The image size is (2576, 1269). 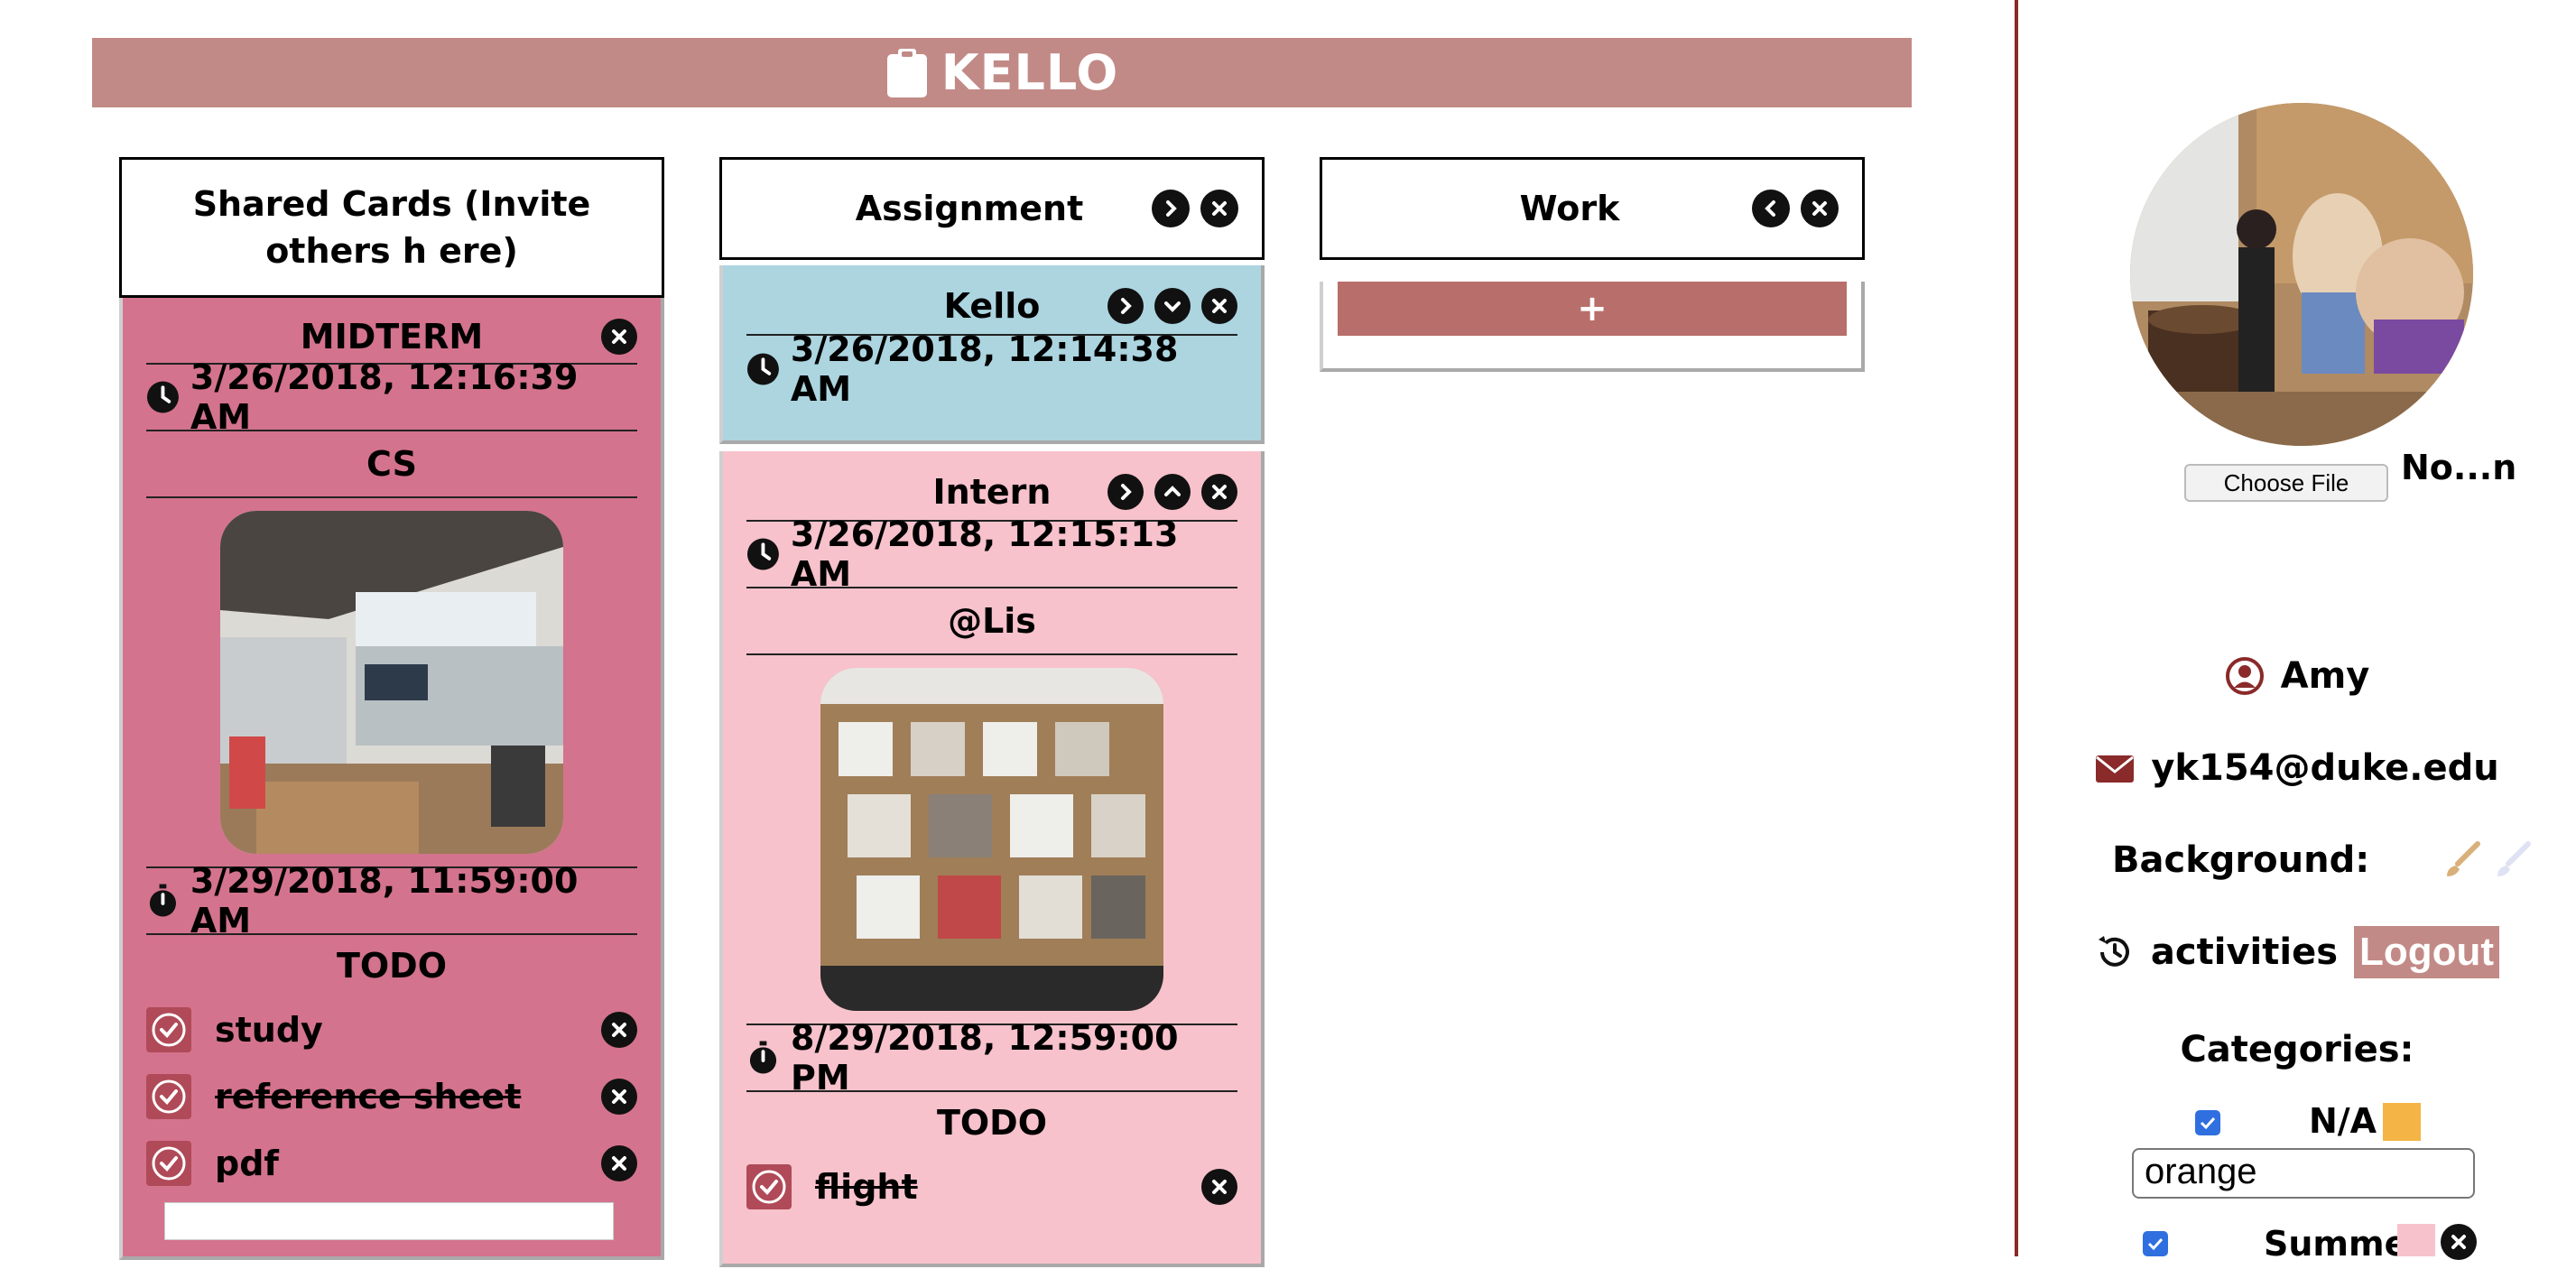 I want to click on card-title: Intern, so click(x=992, y=492).